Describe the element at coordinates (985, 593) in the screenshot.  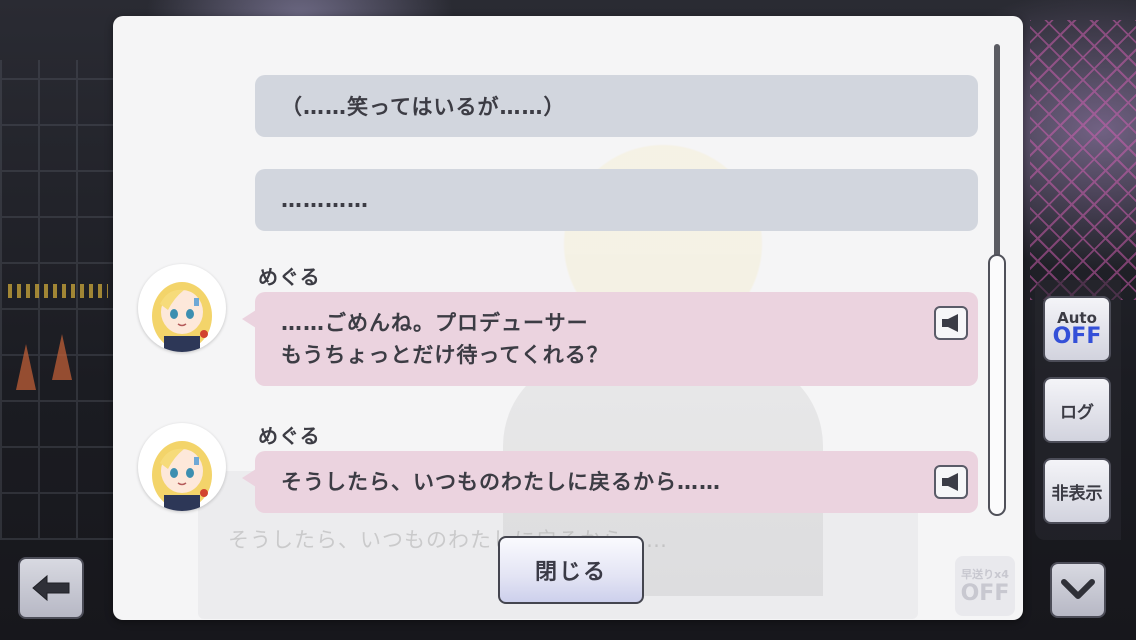
I see `fast-forward-value: OFF` at that location.